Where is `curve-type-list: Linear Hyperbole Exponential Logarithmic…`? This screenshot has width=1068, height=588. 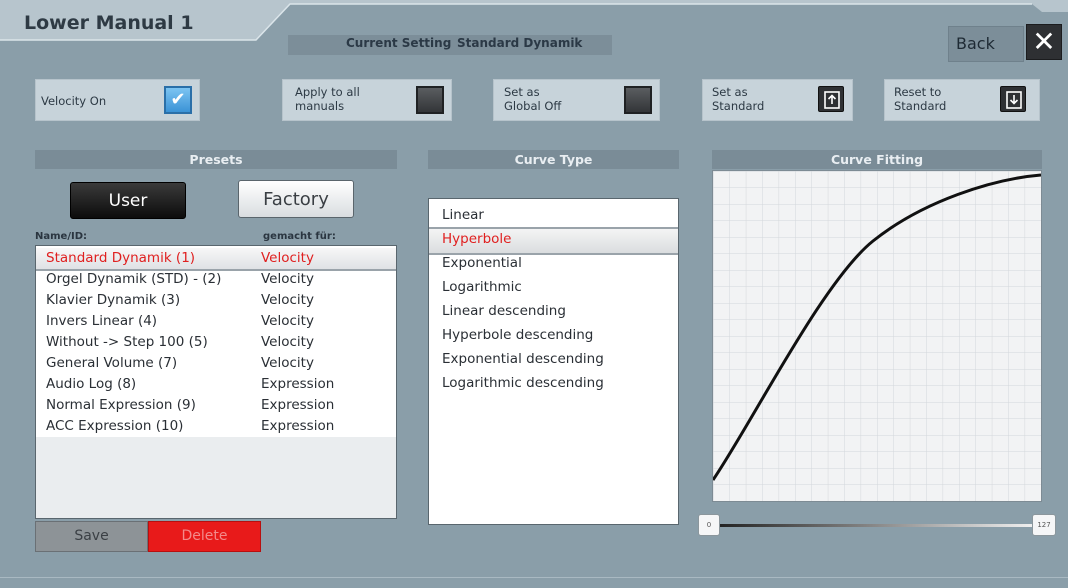
curve-type-list: Linear Hyperbole Exponential Logarithmic… is located at coordinates (553, 361).